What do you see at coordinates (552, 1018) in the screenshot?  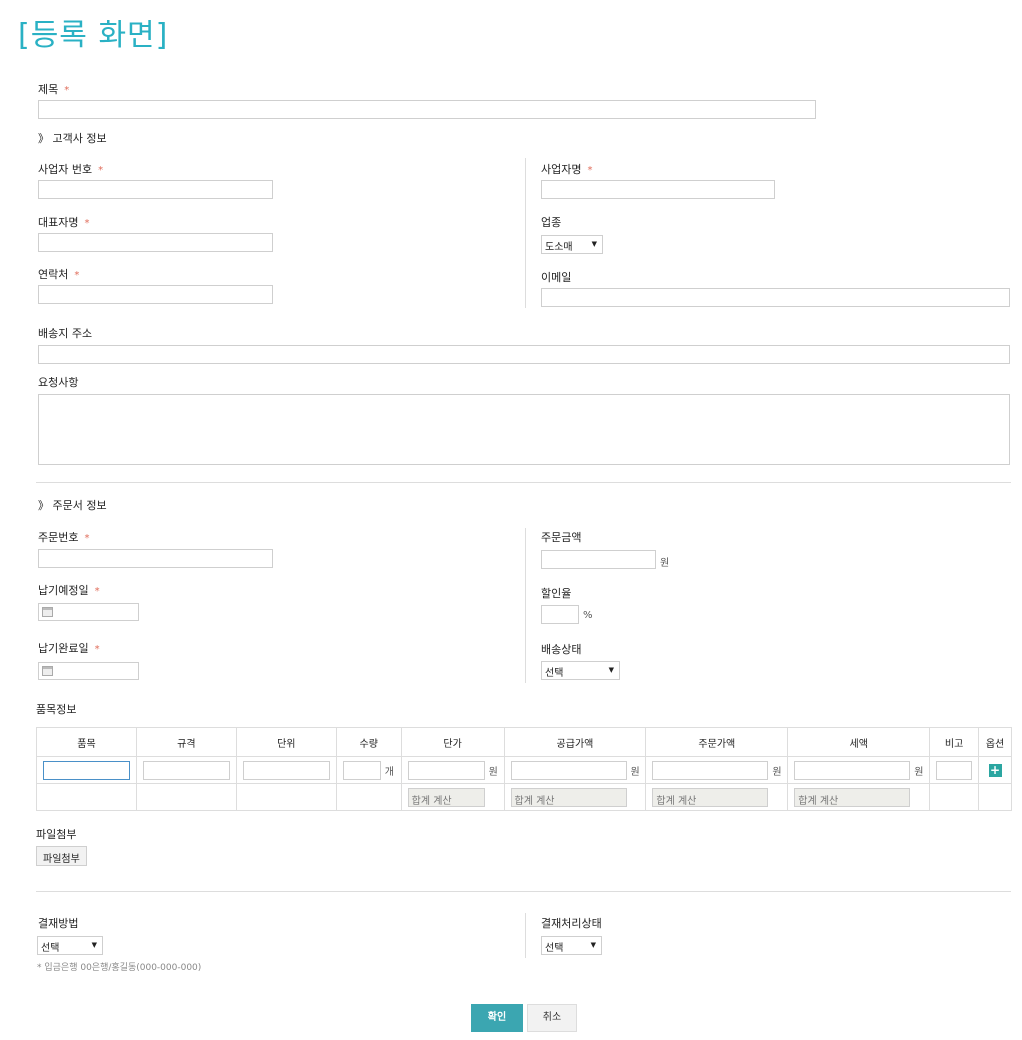 I see `cancel-button: 취소` at bounding box center [552, 1018].